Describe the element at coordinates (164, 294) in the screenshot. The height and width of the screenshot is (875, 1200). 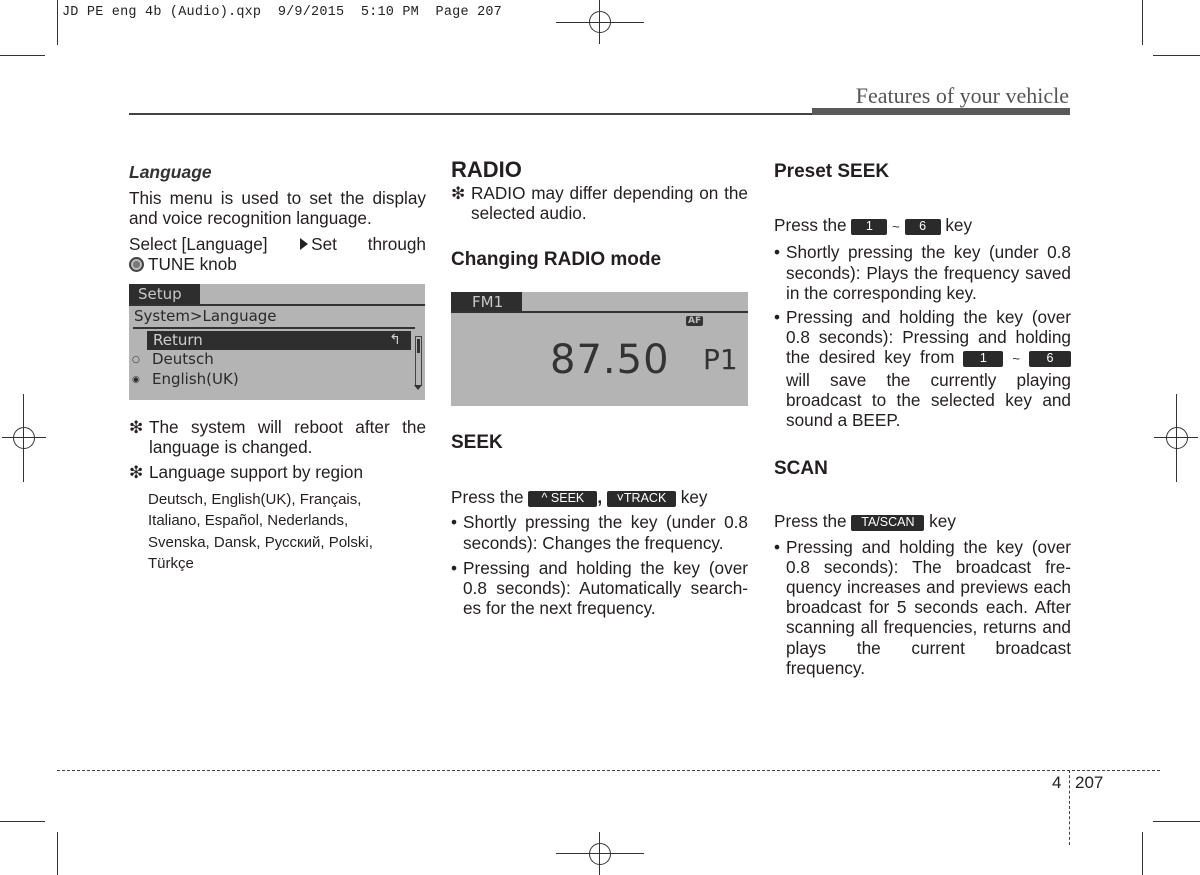
I see `screen-tab-setup: Setup` at that location.